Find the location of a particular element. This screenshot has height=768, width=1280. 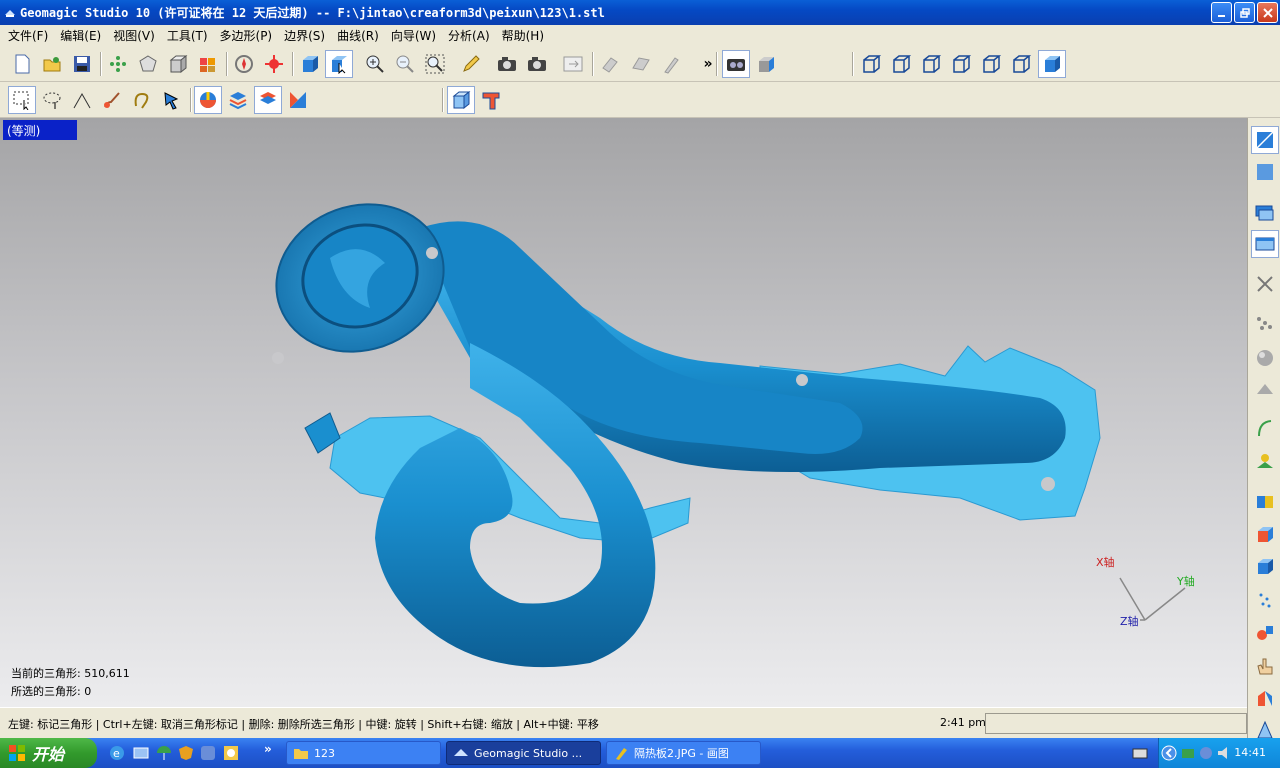

x-axis-label: X轴 is located at coordinates (1105, 562).